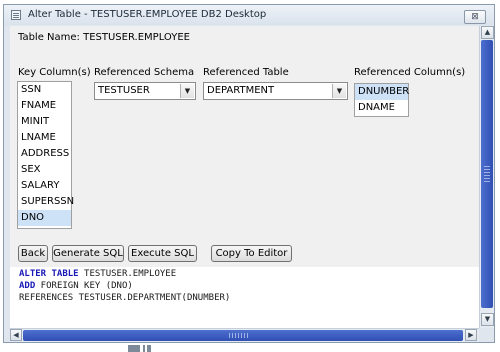 Image resolution: width=500 pixels, height=352 pixels. Describe the element at coordinates (33, 253) in the screenshot. I see `back-button: Back` at that location.